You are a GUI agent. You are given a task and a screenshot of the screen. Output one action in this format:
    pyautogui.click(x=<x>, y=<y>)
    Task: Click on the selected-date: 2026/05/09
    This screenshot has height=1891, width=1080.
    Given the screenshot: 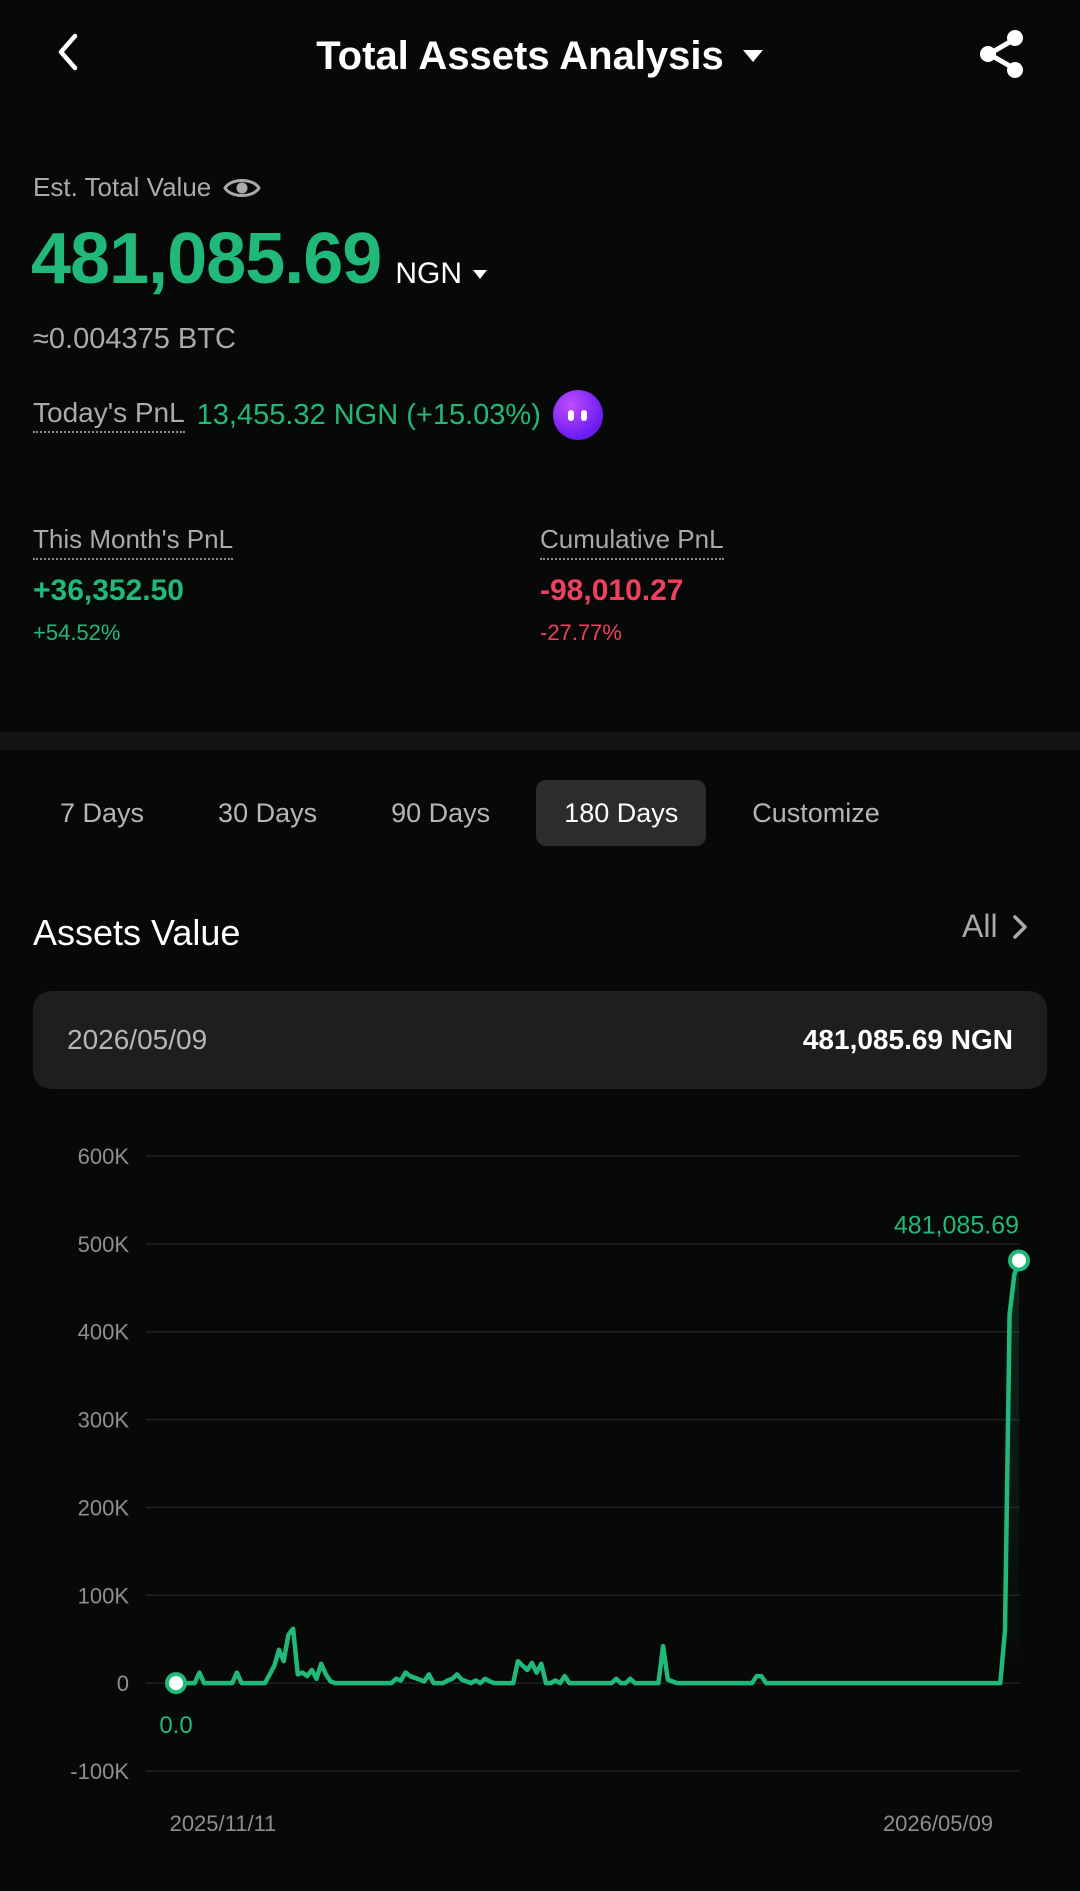 What is the action you would take?
    pyautogui.click(x=137, y=1039)
    